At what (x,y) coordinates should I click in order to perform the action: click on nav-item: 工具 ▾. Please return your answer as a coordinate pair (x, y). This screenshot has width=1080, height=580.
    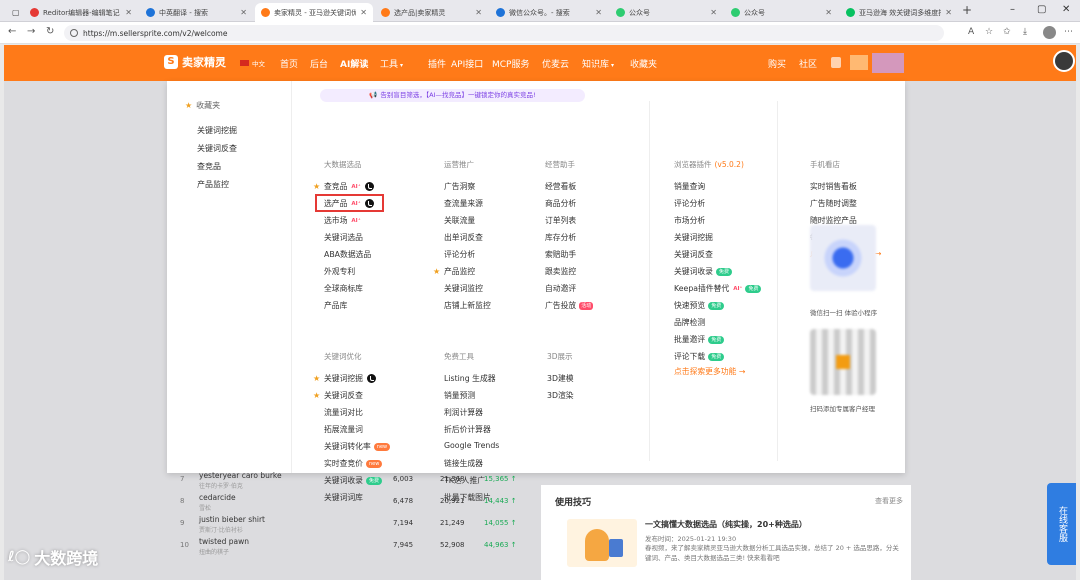
    Looking at the image, I should click on (391, 63).